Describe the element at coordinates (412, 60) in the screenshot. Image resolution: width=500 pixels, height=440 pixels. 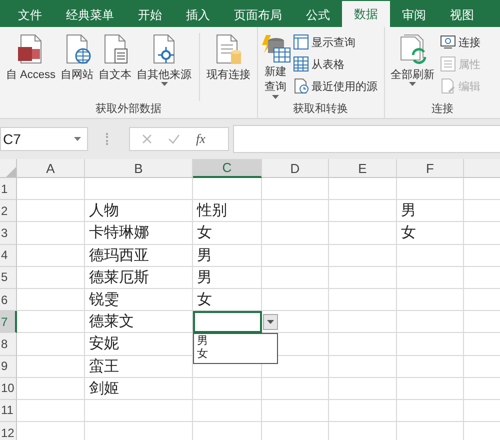
I see `ribbon-button: 全部刷新` at that location.